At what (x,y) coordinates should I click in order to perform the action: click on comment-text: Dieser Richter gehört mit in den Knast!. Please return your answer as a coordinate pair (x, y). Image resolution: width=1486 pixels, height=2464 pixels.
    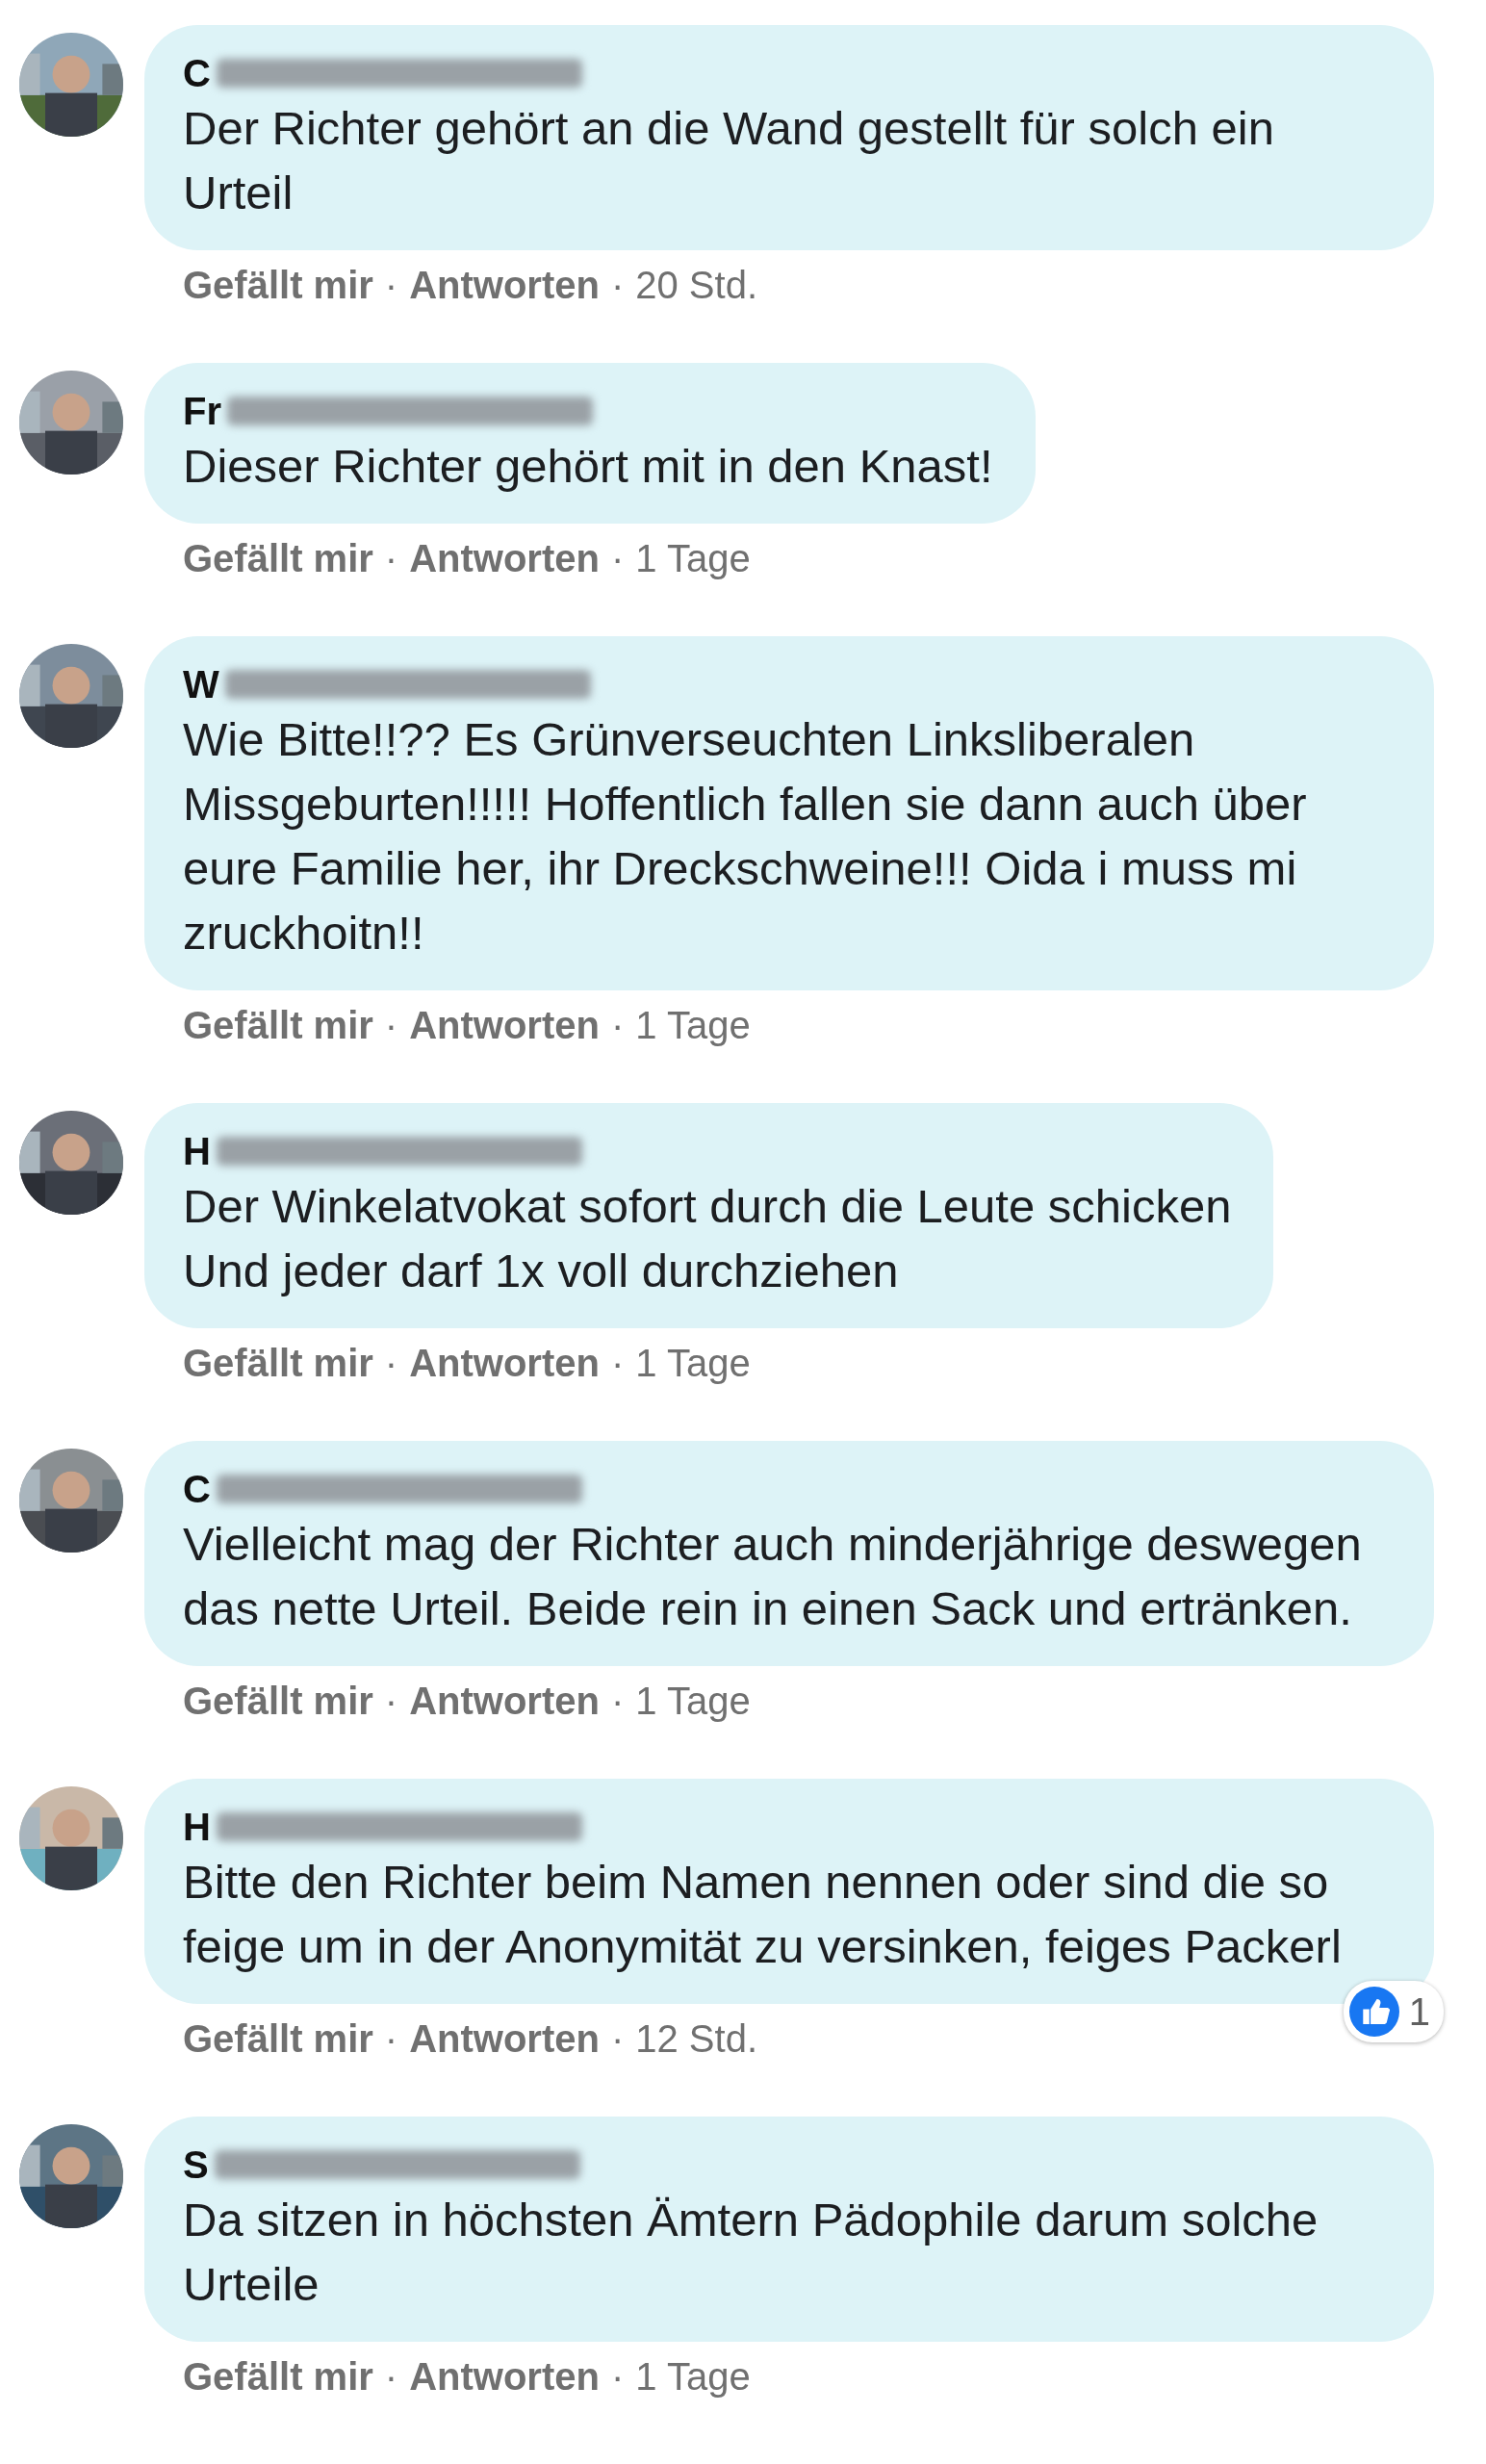
    Looking at the image, I should click on (588, 466).